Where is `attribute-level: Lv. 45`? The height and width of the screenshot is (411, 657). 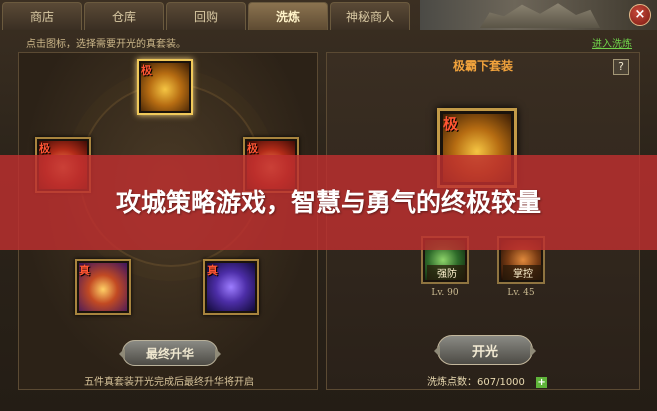 attribute-level: Lv. 45 is located at coordinates (521, 293).